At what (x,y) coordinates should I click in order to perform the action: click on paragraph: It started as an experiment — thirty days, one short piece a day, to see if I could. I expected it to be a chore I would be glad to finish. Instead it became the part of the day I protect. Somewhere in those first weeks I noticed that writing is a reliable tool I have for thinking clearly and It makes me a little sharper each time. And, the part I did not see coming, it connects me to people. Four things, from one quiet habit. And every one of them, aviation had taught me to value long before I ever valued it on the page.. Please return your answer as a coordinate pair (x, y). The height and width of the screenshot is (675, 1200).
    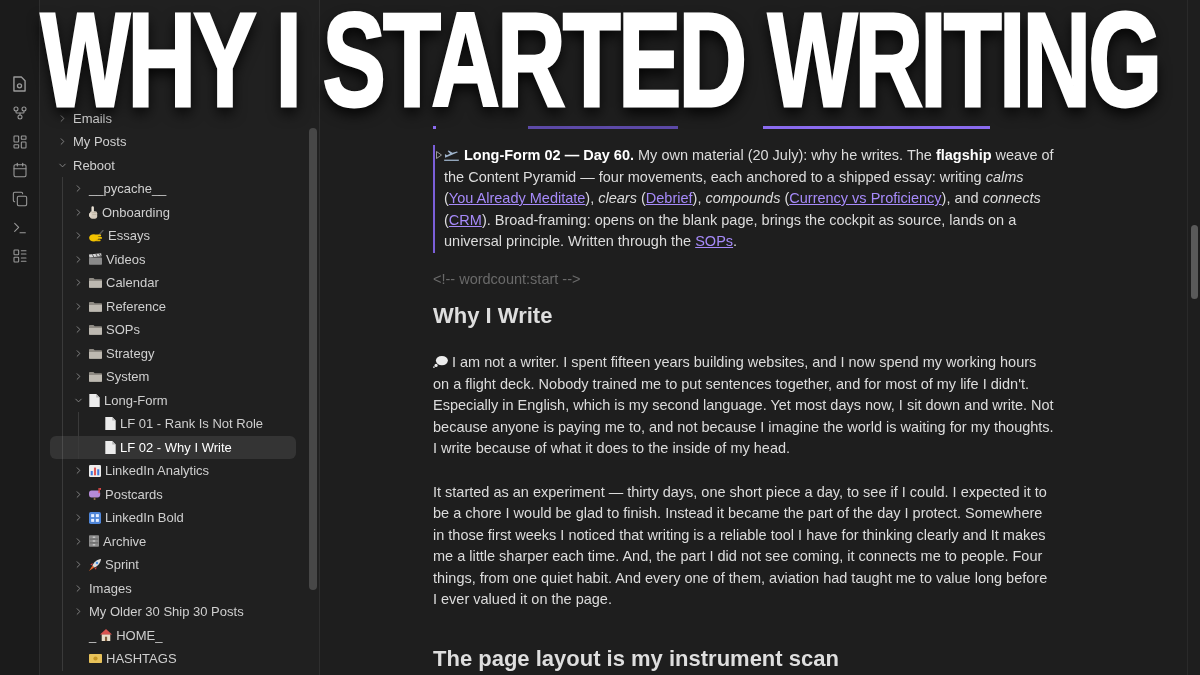
    Looking at the image, I should click on (741, 545).